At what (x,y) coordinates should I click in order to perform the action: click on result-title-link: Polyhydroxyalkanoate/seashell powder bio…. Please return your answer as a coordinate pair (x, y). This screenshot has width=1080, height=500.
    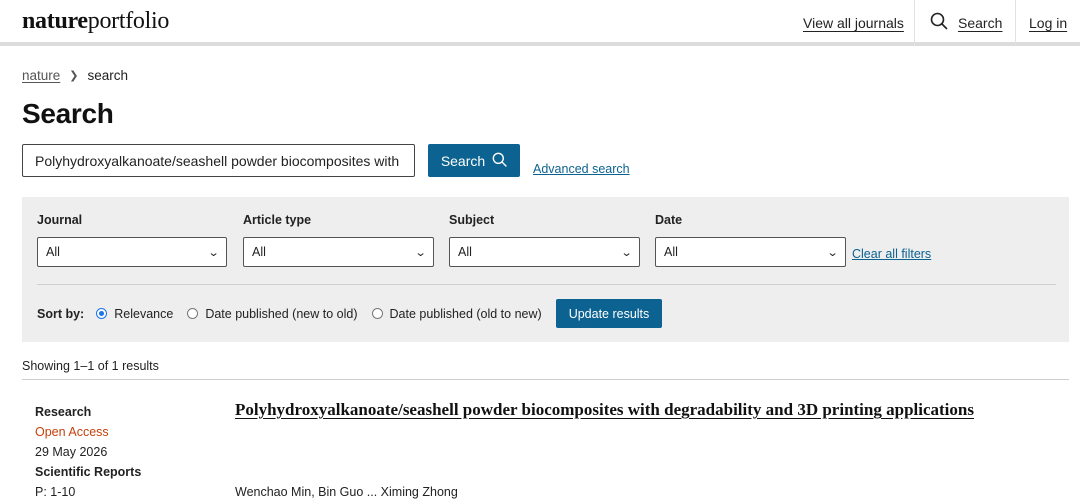
    Looking at the image, I should click on (604, 410).